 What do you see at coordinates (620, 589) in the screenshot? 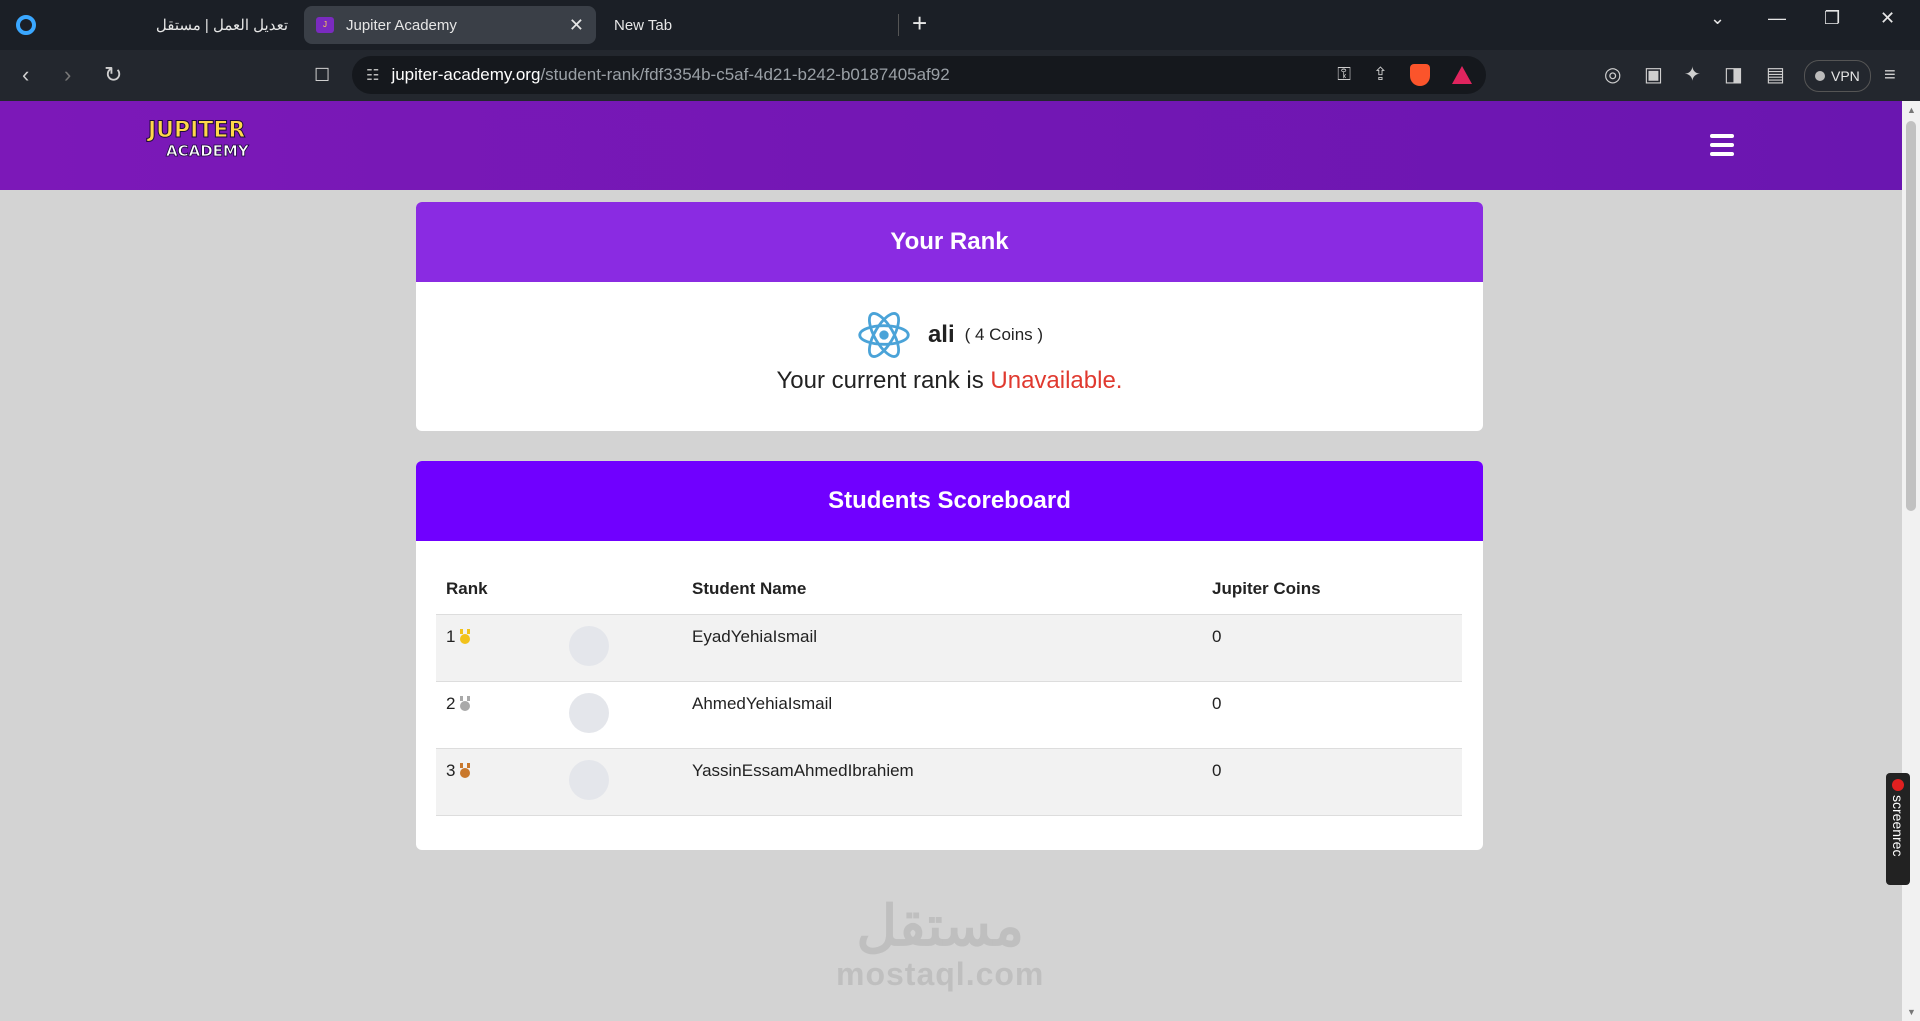
I see `column-header-avatar` at bounding box center [620, 589].